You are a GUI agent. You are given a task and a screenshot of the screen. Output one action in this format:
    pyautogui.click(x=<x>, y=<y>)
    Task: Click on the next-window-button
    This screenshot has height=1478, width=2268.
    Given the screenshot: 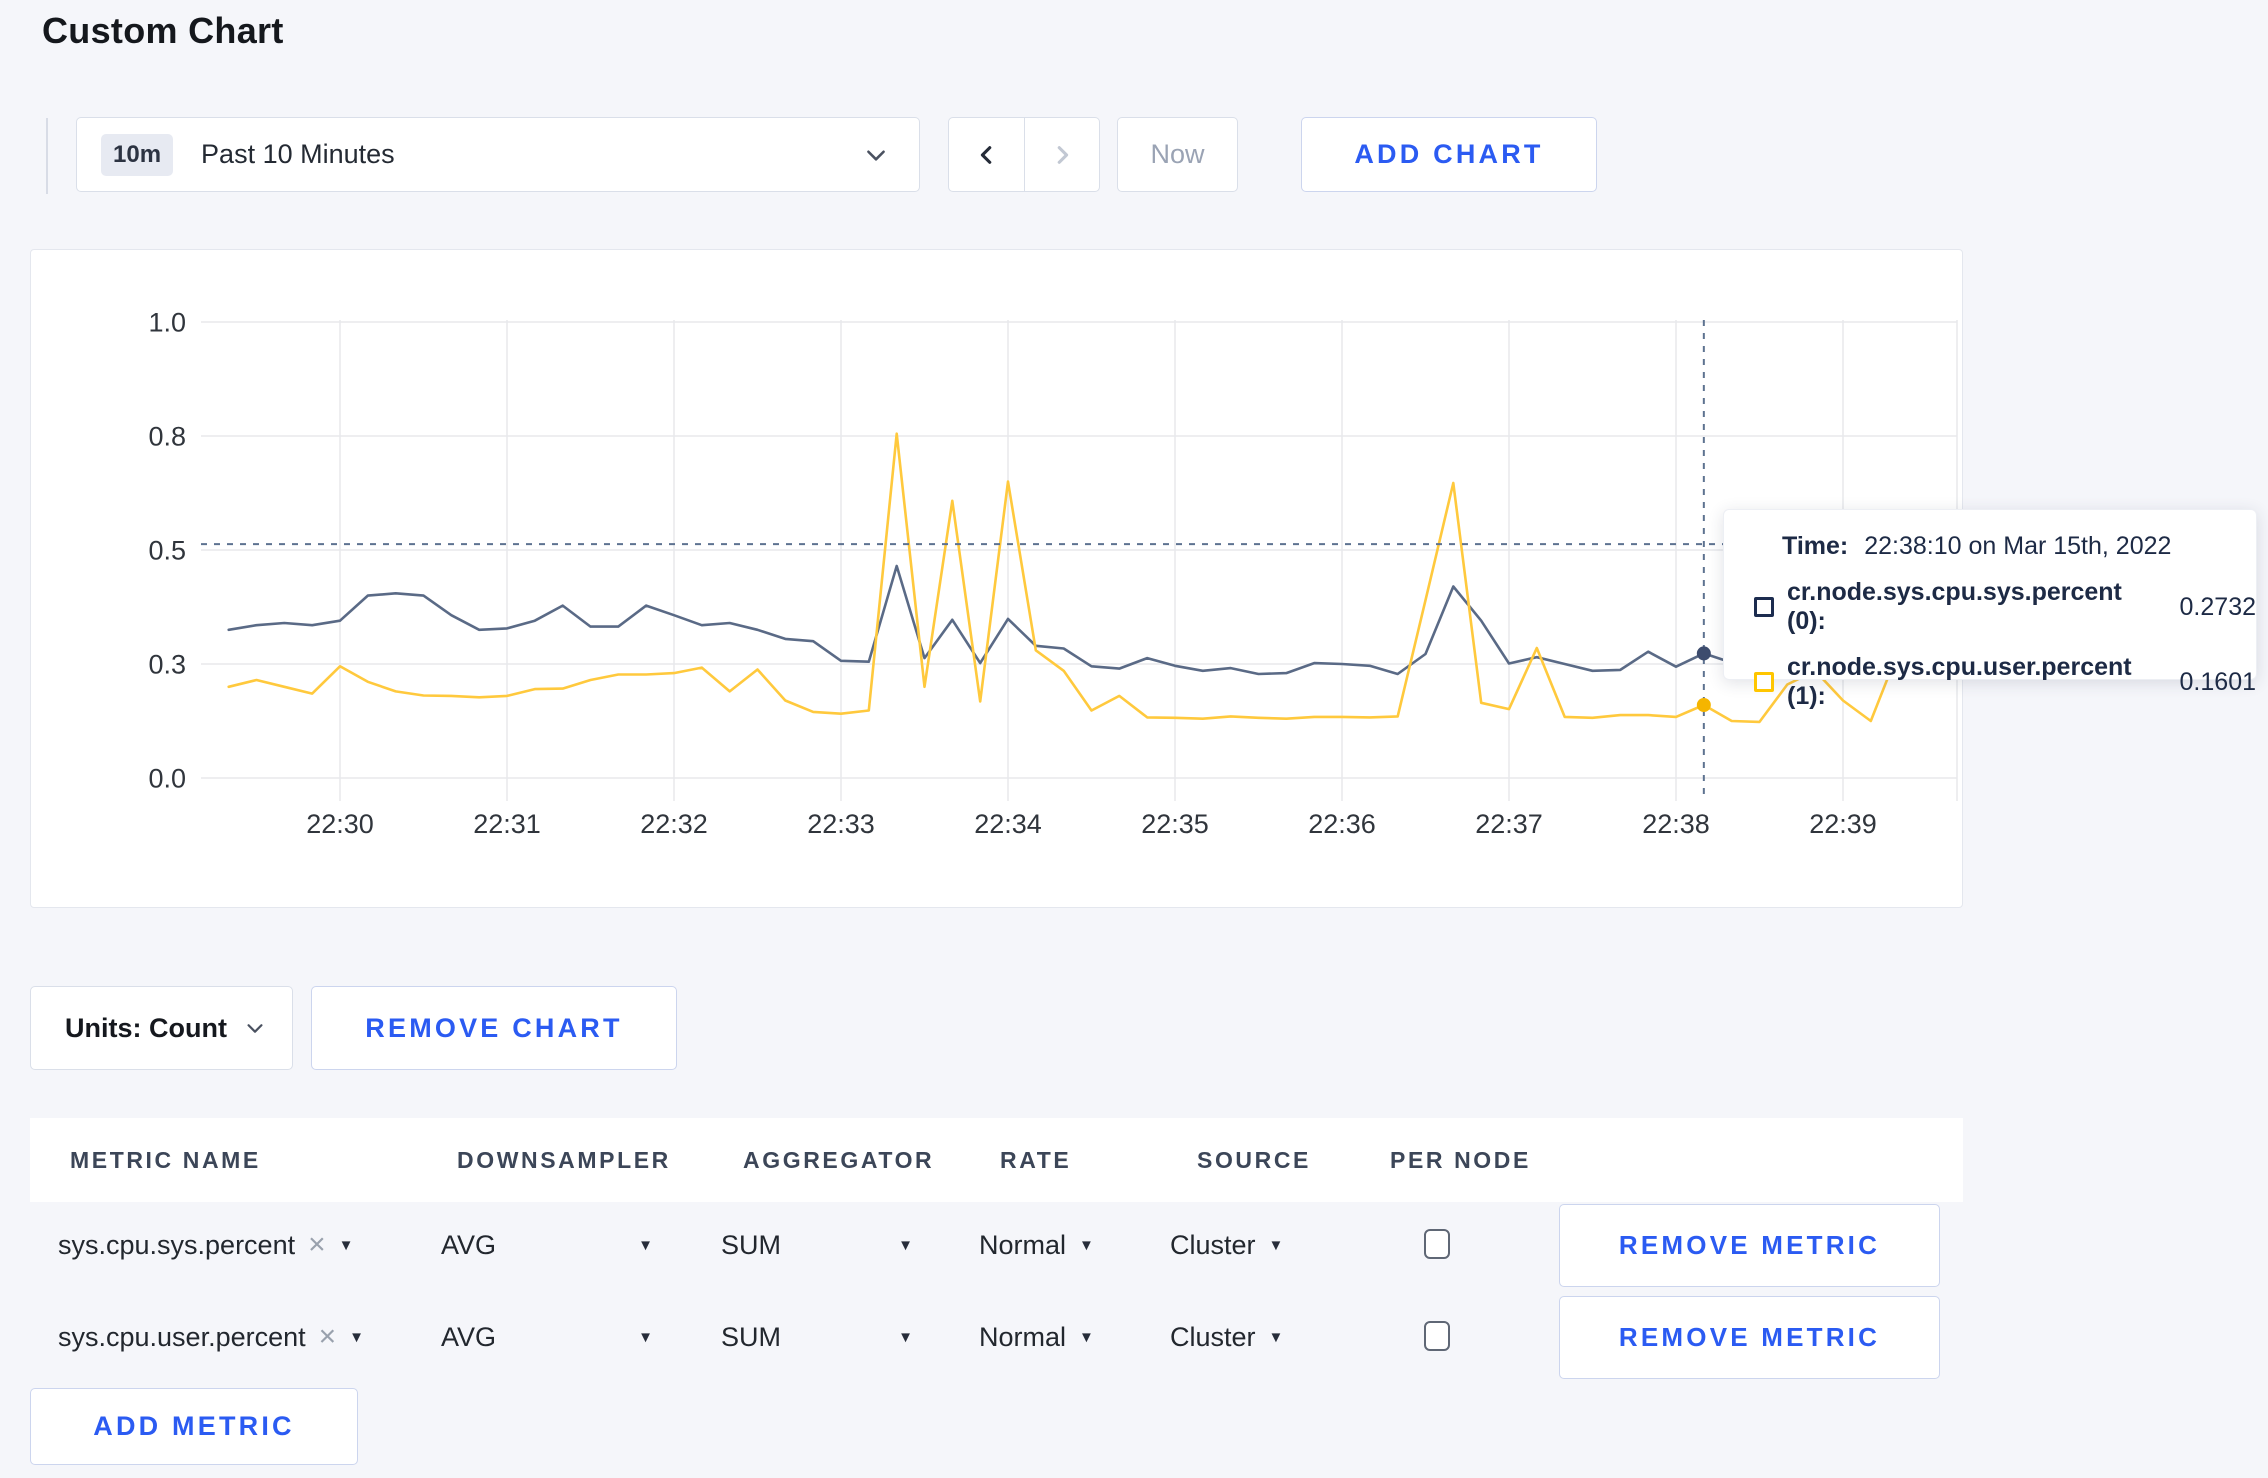 What is the action you would take?
    pyautogui.click(x=1061, y=154)
    